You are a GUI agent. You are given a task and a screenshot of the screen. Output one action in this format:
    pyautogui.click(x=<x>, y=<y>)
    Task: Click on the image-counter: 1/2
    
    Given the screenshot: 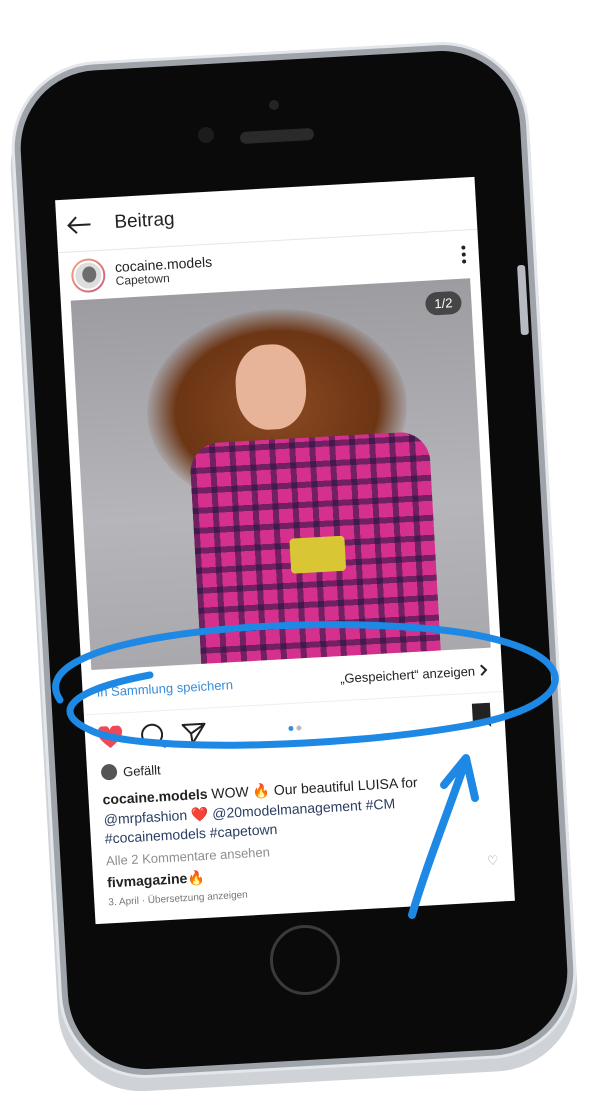 What is the action you would take?
    pyautogui.click(x=443, y=303)
    